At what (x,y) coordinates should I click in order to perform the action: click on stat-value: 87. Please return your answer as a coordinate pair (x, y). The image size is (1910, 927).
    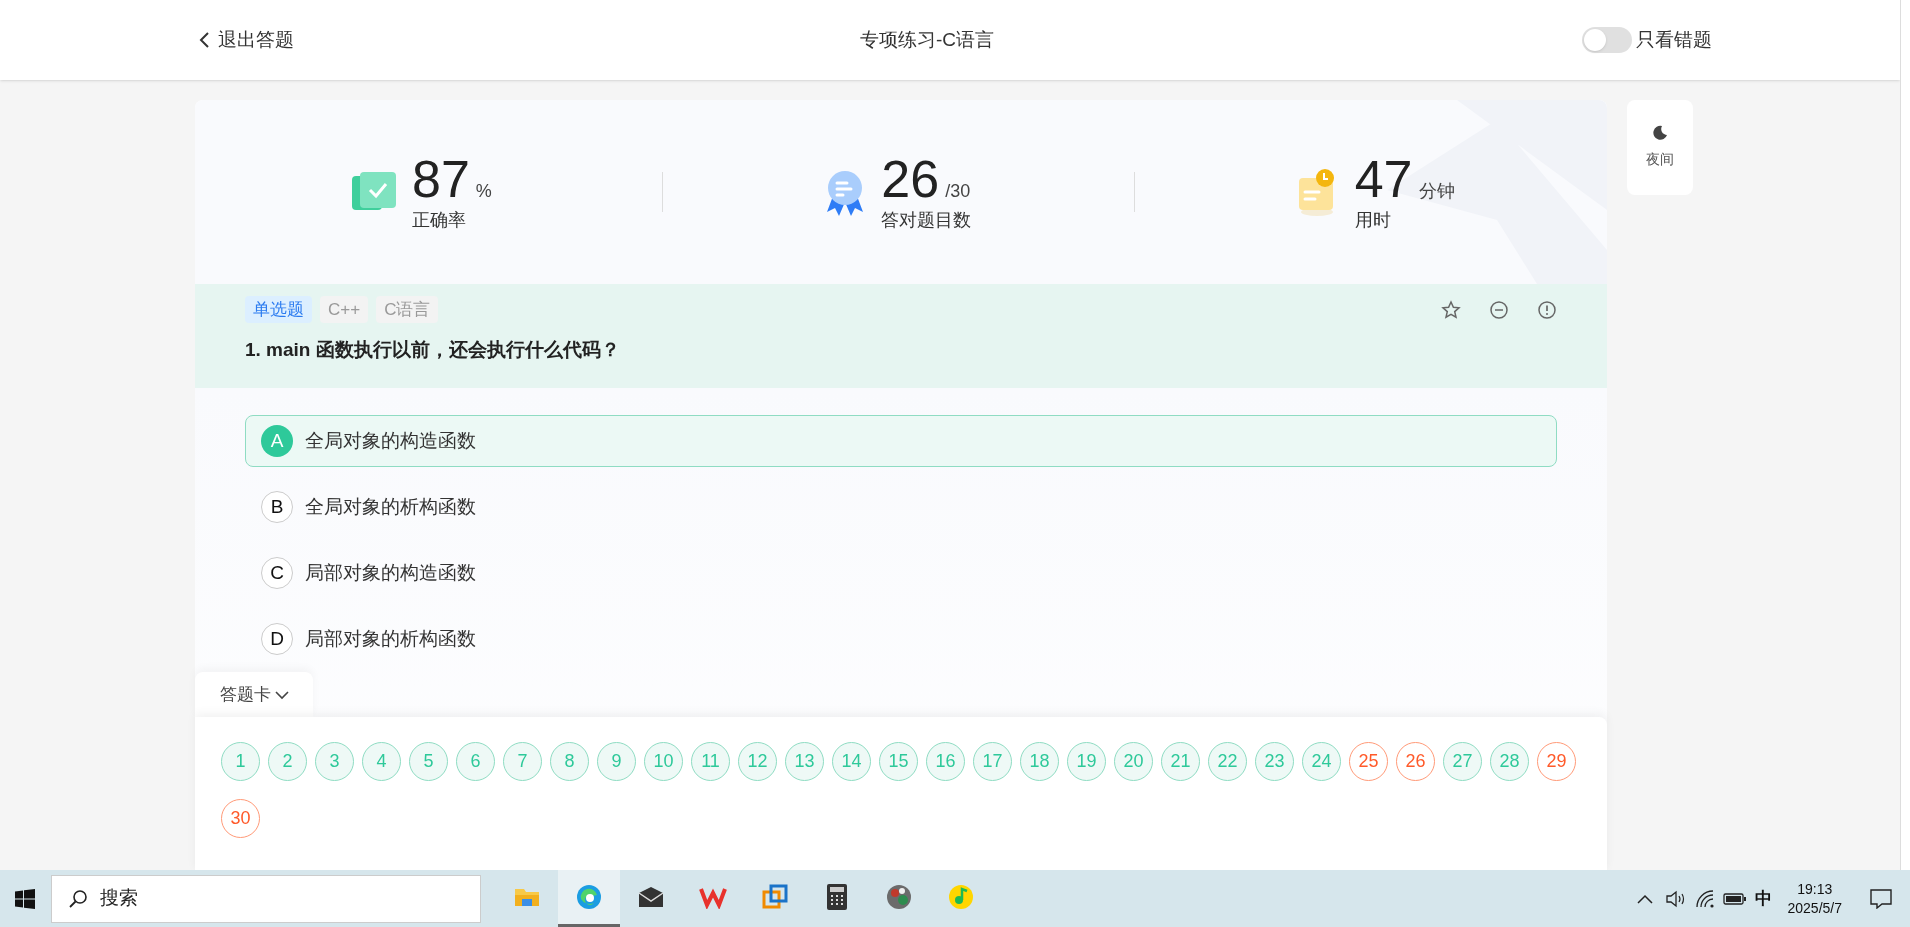
    Looking at the image, I should click on (441, 178).